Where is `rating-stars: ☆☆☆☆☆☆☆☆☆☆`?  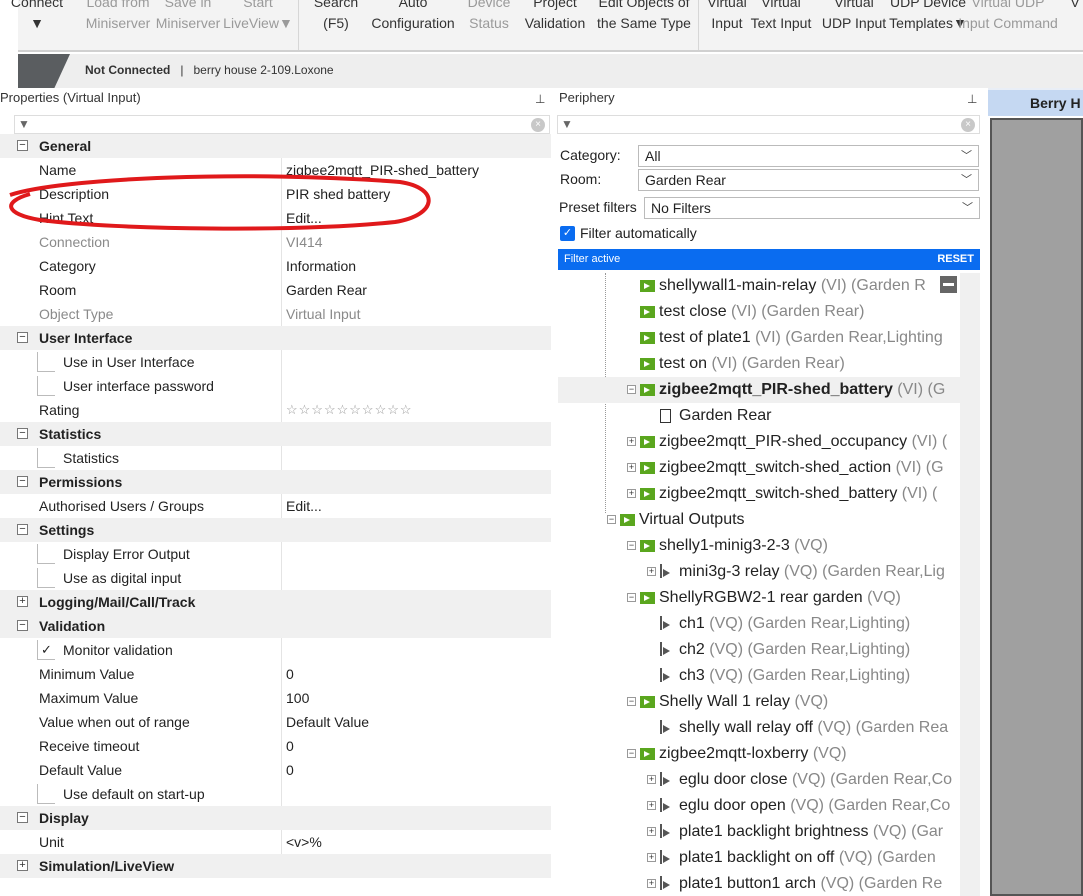 rating-stars: ☆☆☆☆☆☆☆☆☆☆ is located at coordinates (349, 410).